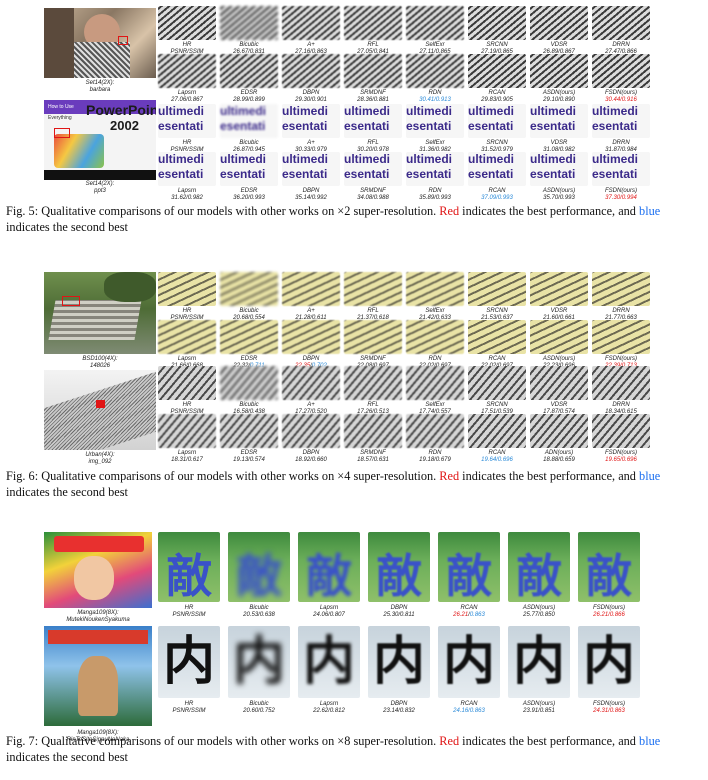  What do you see at coordinates (98, 620) in the screenshot?
I see `image-name: MutekiNoukenSyakuma` at bounding box center [98, 620].